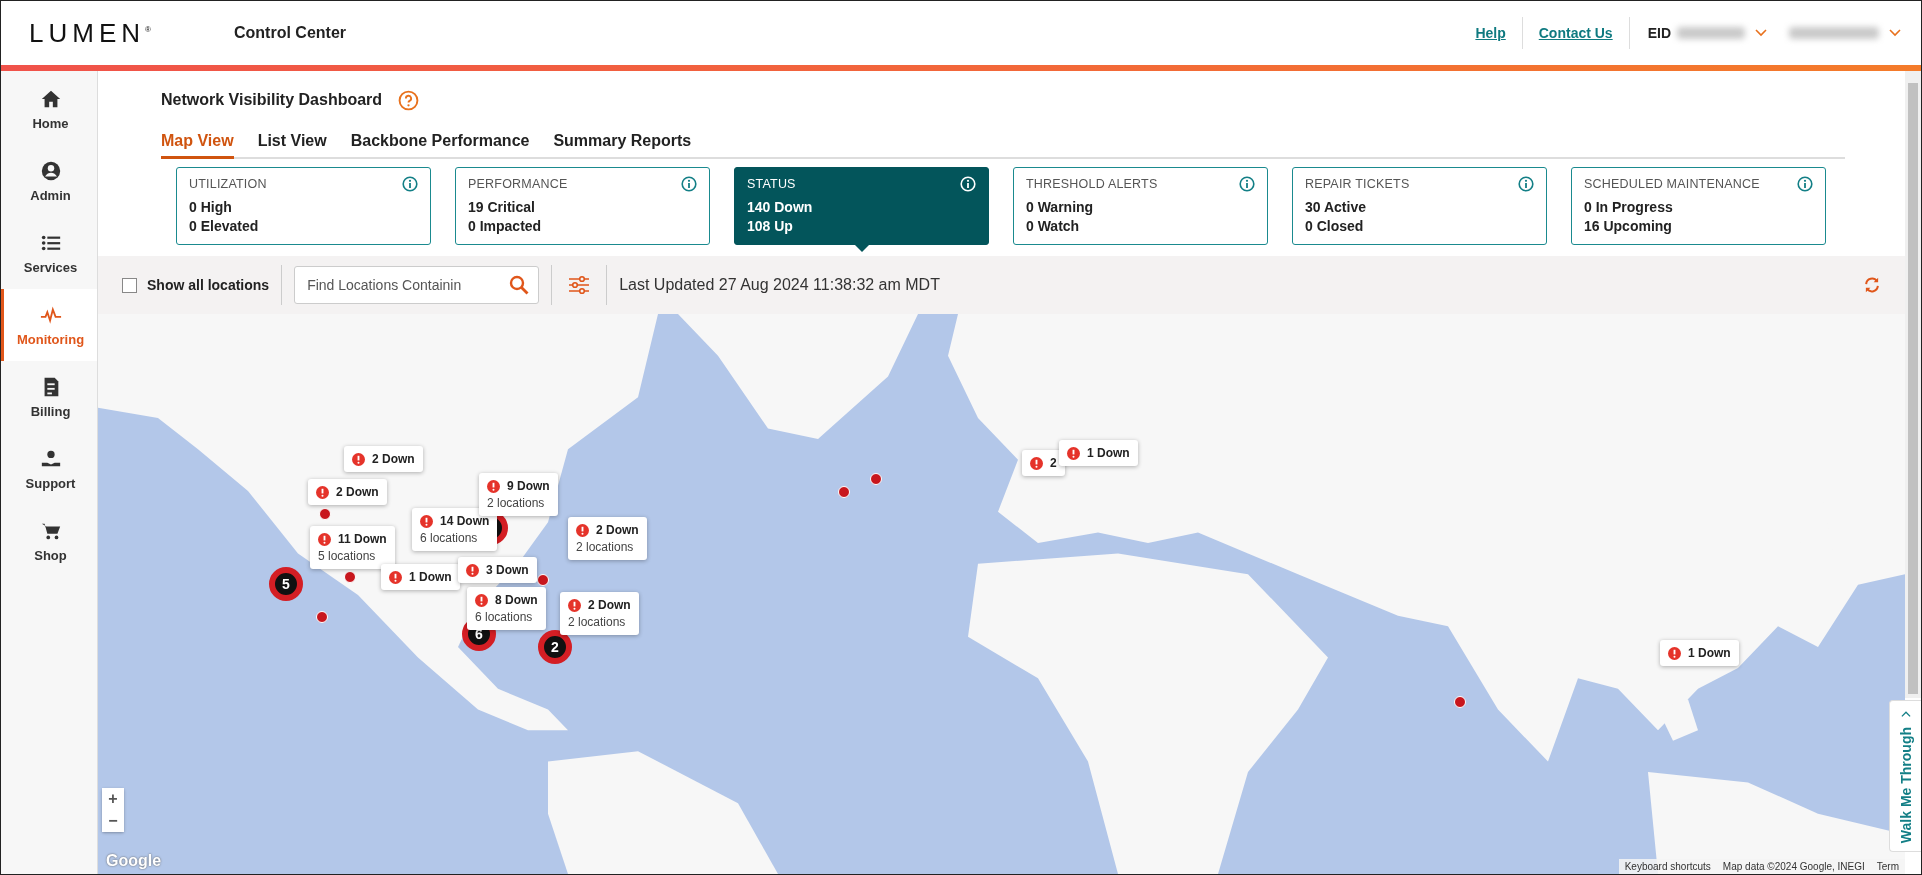 This screenshot has height=875, width=1922. What do you see at coordinates (1060, 207) in the screenshot?
I see `card-value: 0 Warning` at bounding box center [1060, 207].